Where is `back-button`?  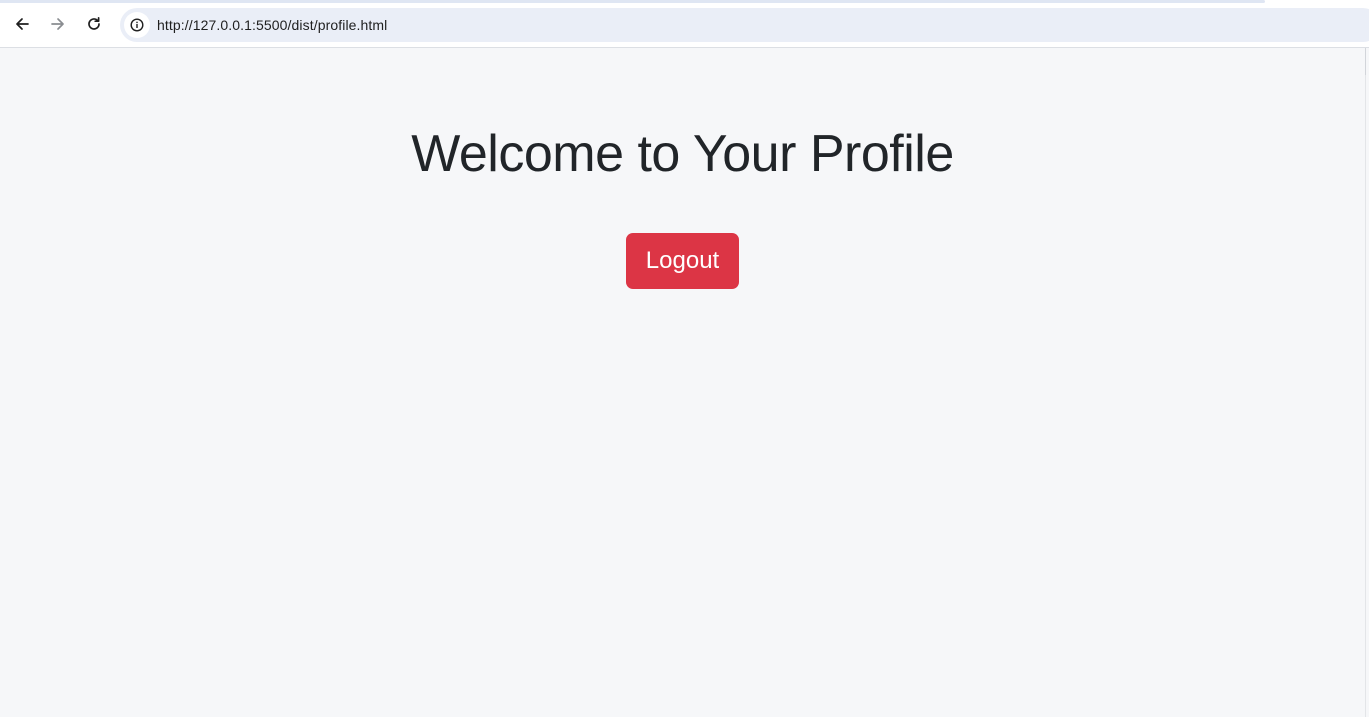 back-button is located at coordinates (22, 24).